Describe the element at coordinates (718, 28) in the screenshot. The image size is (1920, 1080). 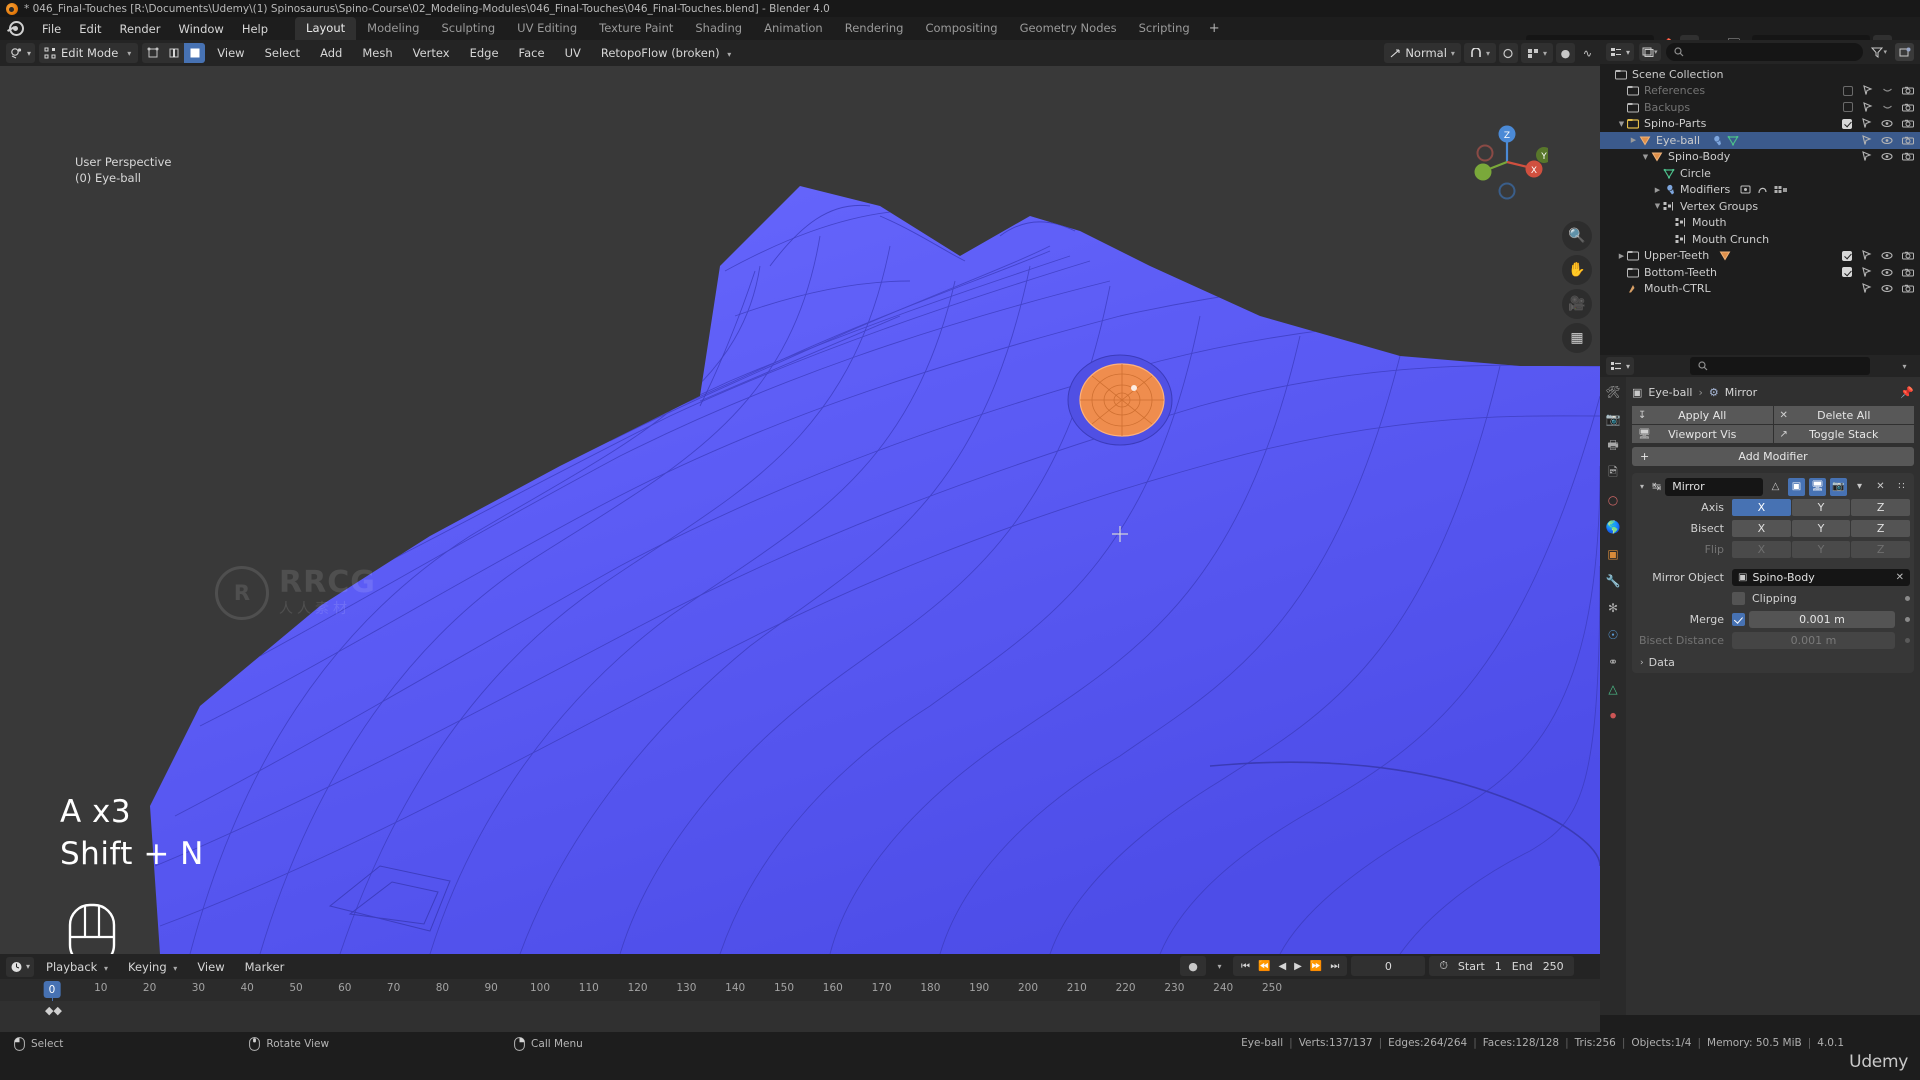
I see `tab-shading: Shading` at that location.